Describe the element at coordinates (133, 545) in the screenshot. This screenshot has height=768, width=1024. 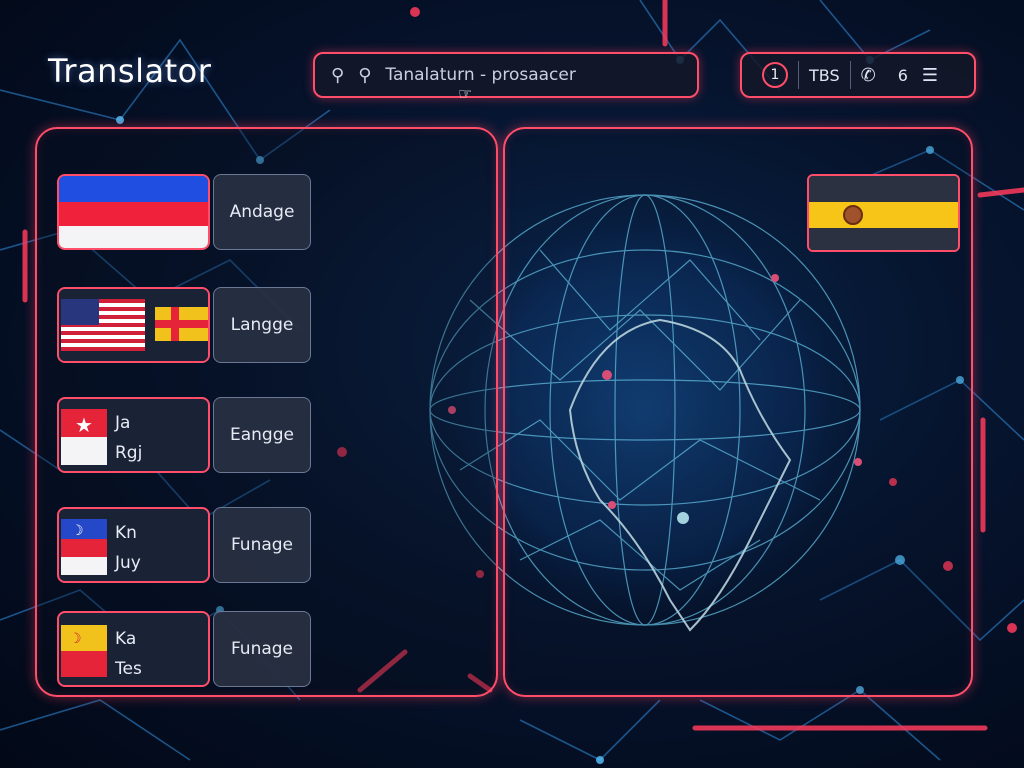
I see `crescent-blue-red-flag: ☽ Kn Juy` at that location.